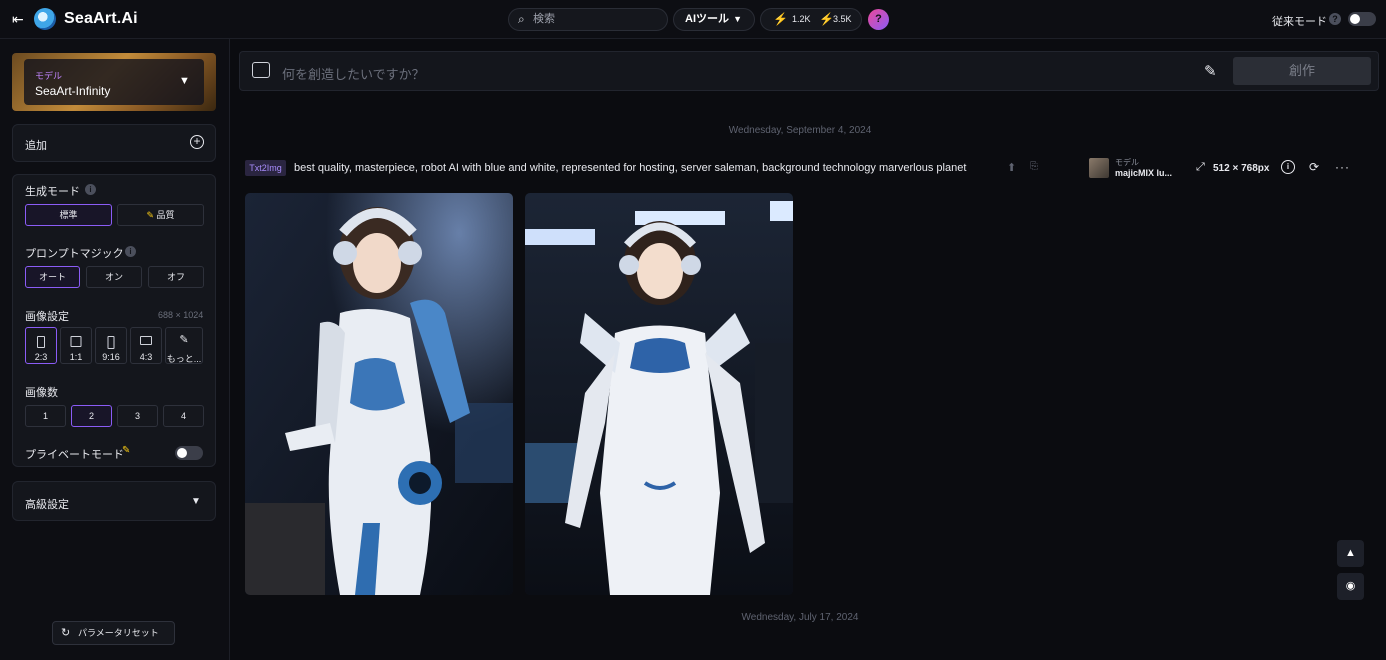  I want to click on private-mode-toggle, so click(189, 453).